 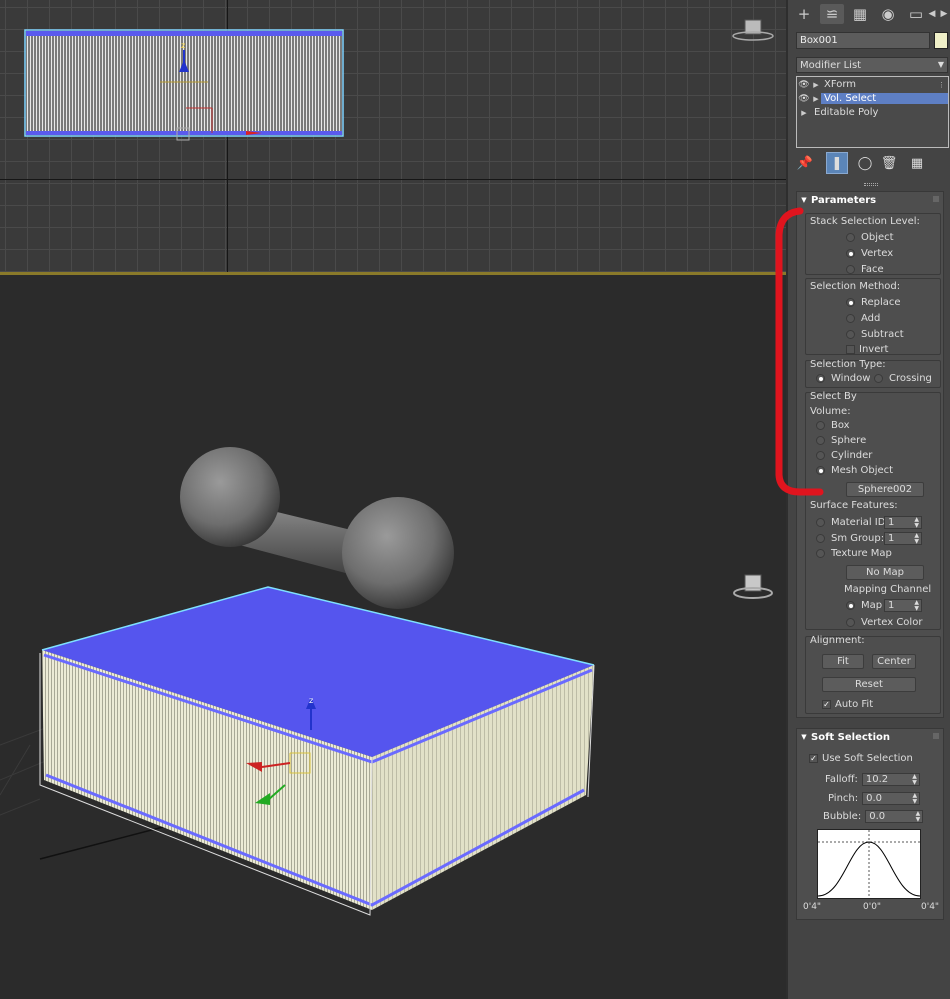 What do you see at coordinates (873, 302) in the screenshot?
I see `radio-replace: Replace` at bounding box center [873, 302].